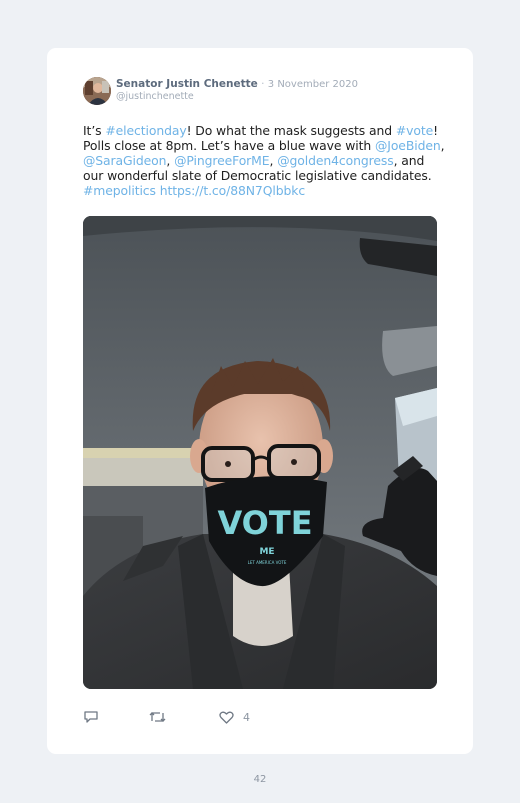 The height and width of the screenshot is (803, 520). Describe the element at coordinates (414, 130) in the screenshot. I see `hashtag-vote: #vote` at that location.